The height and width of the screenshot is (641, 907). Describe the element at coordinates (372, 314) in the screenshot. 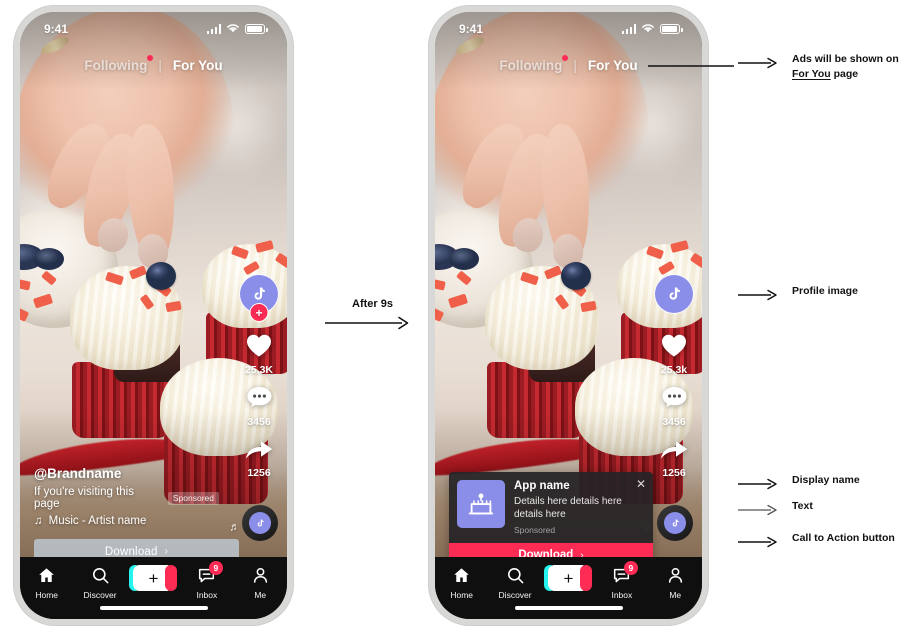

I see `transition-group: After 9s` at that location.